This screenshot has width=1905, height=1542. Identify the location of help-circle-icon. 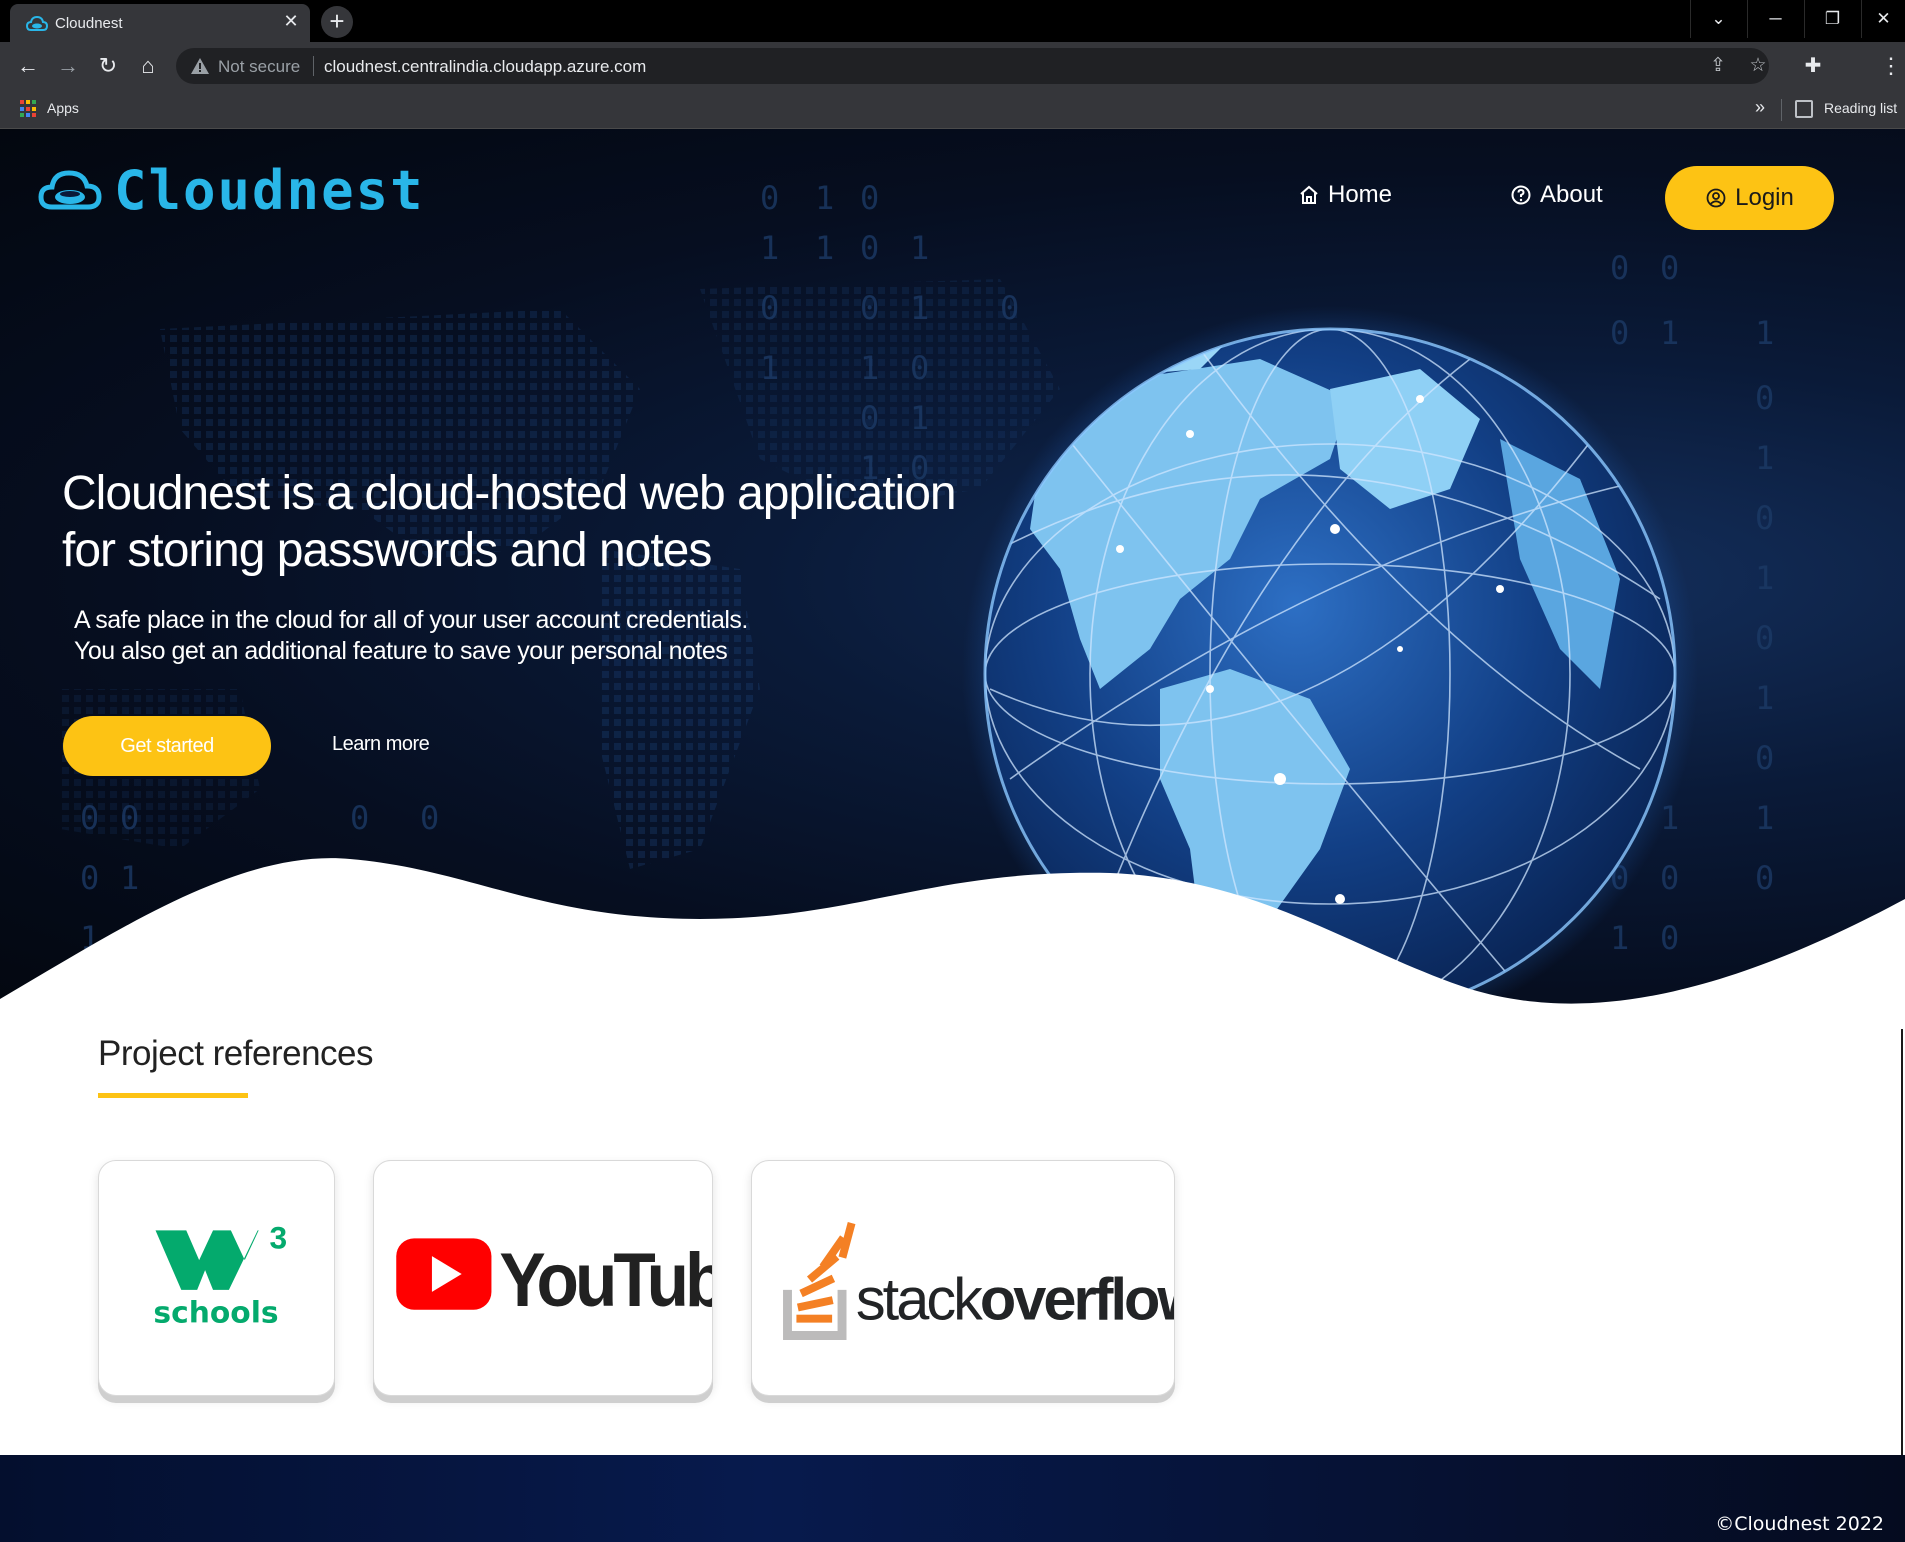
(1521, 195).